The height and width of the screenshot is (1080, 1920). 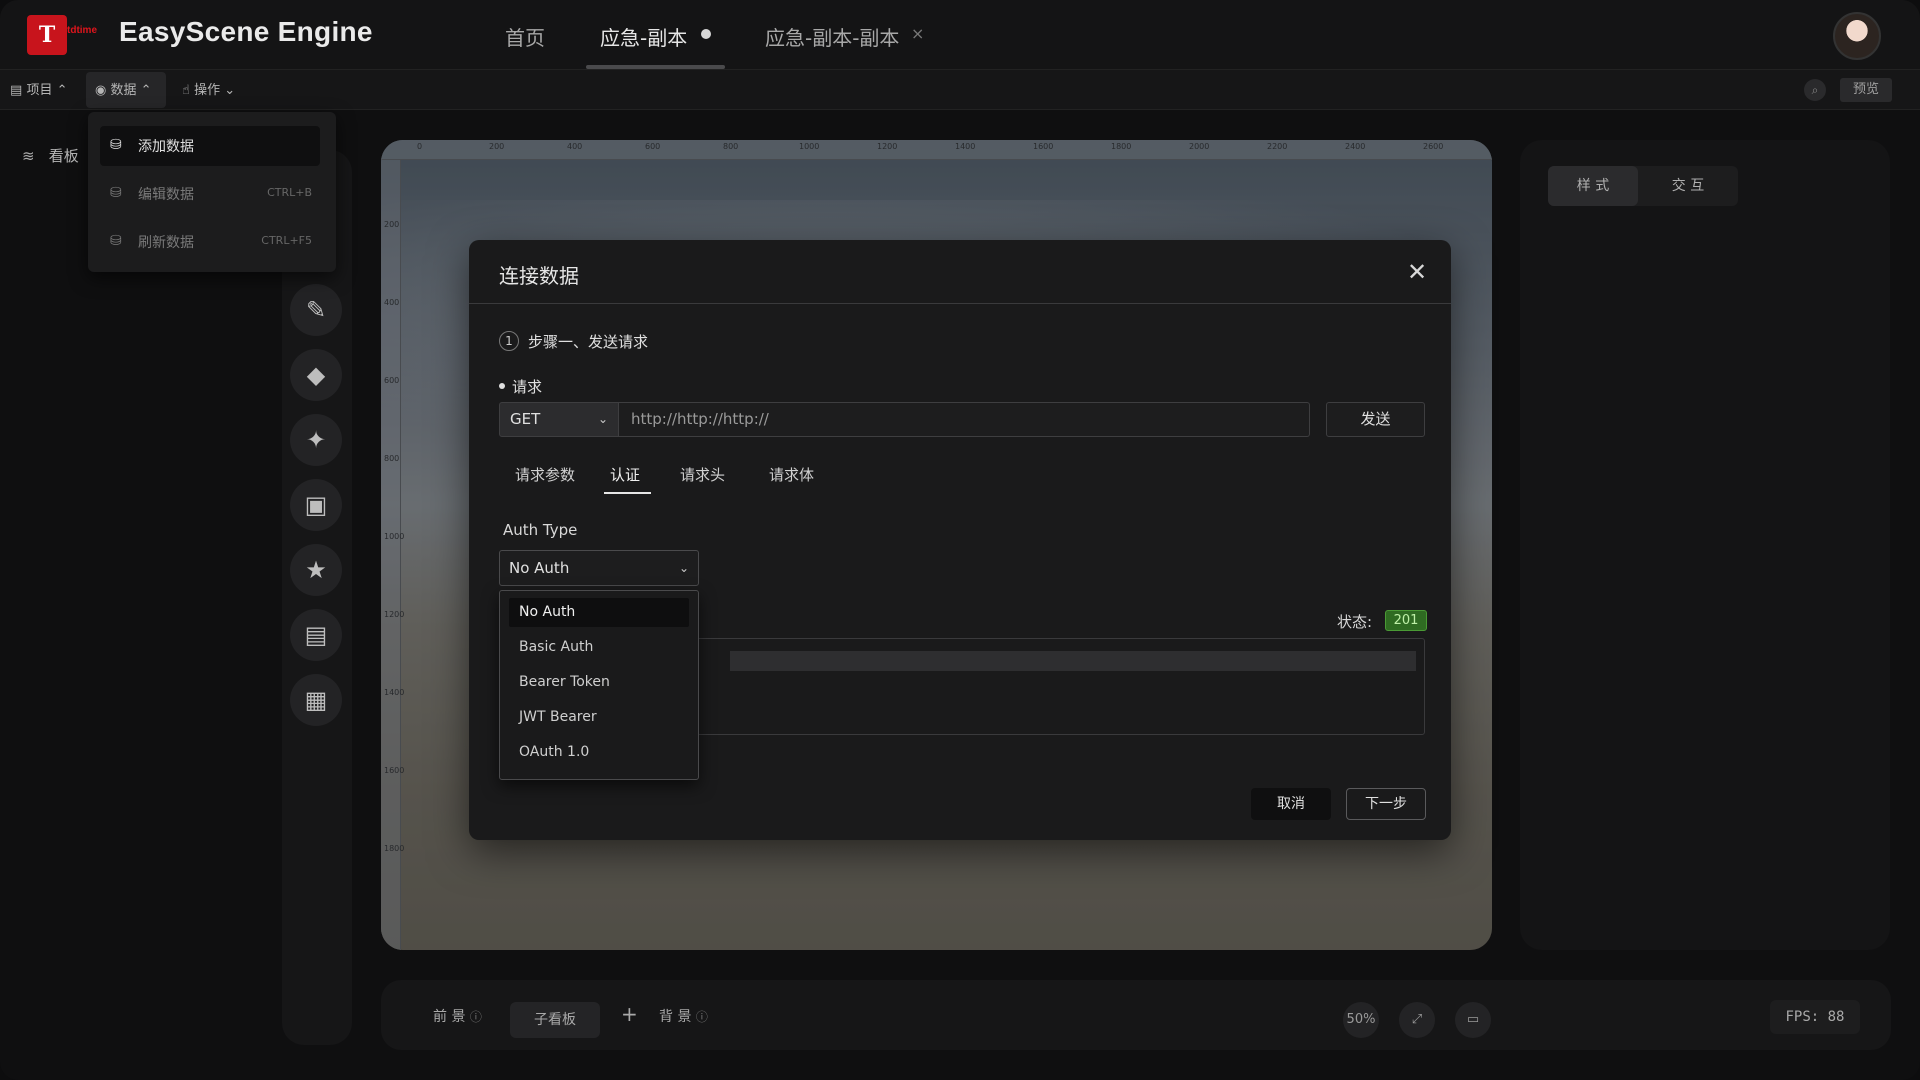 What do you see at coordinates (588, 342) in the screenshot?
I see `step-label: 步骤一、发送请求` at bounding box center [588, 342].